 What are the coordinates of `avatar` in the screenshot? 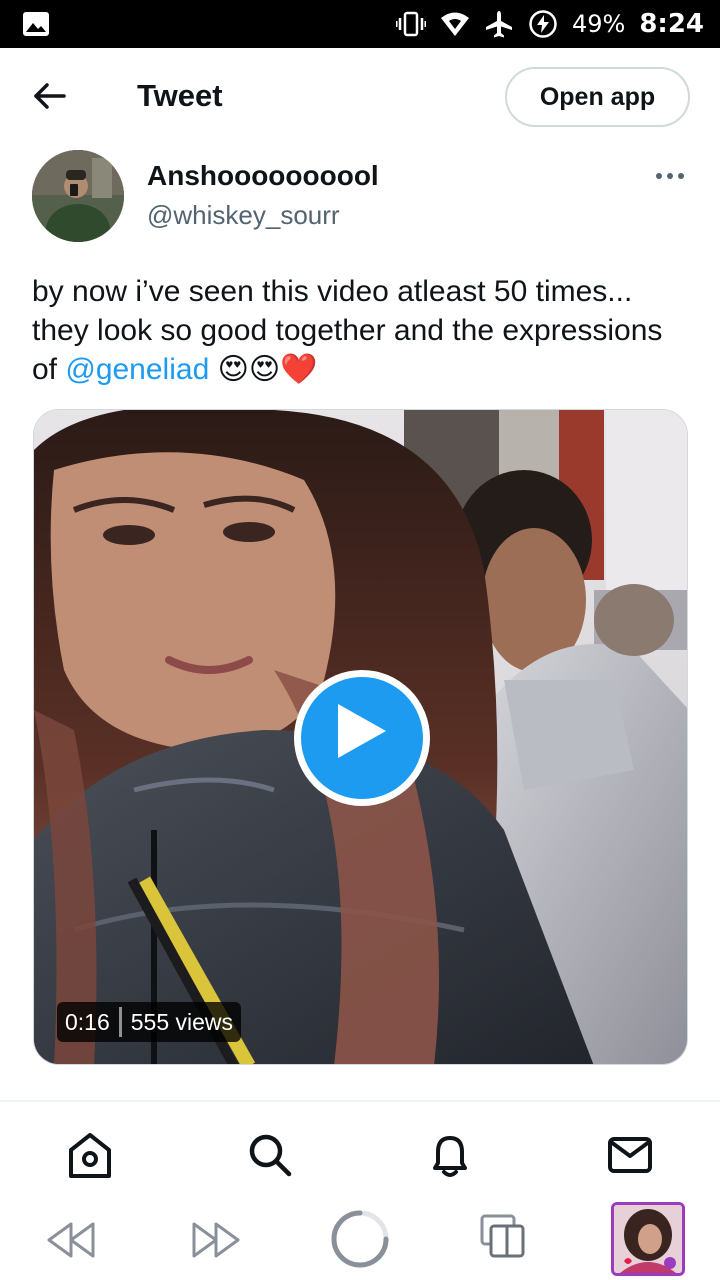 It's located at (78, 196).